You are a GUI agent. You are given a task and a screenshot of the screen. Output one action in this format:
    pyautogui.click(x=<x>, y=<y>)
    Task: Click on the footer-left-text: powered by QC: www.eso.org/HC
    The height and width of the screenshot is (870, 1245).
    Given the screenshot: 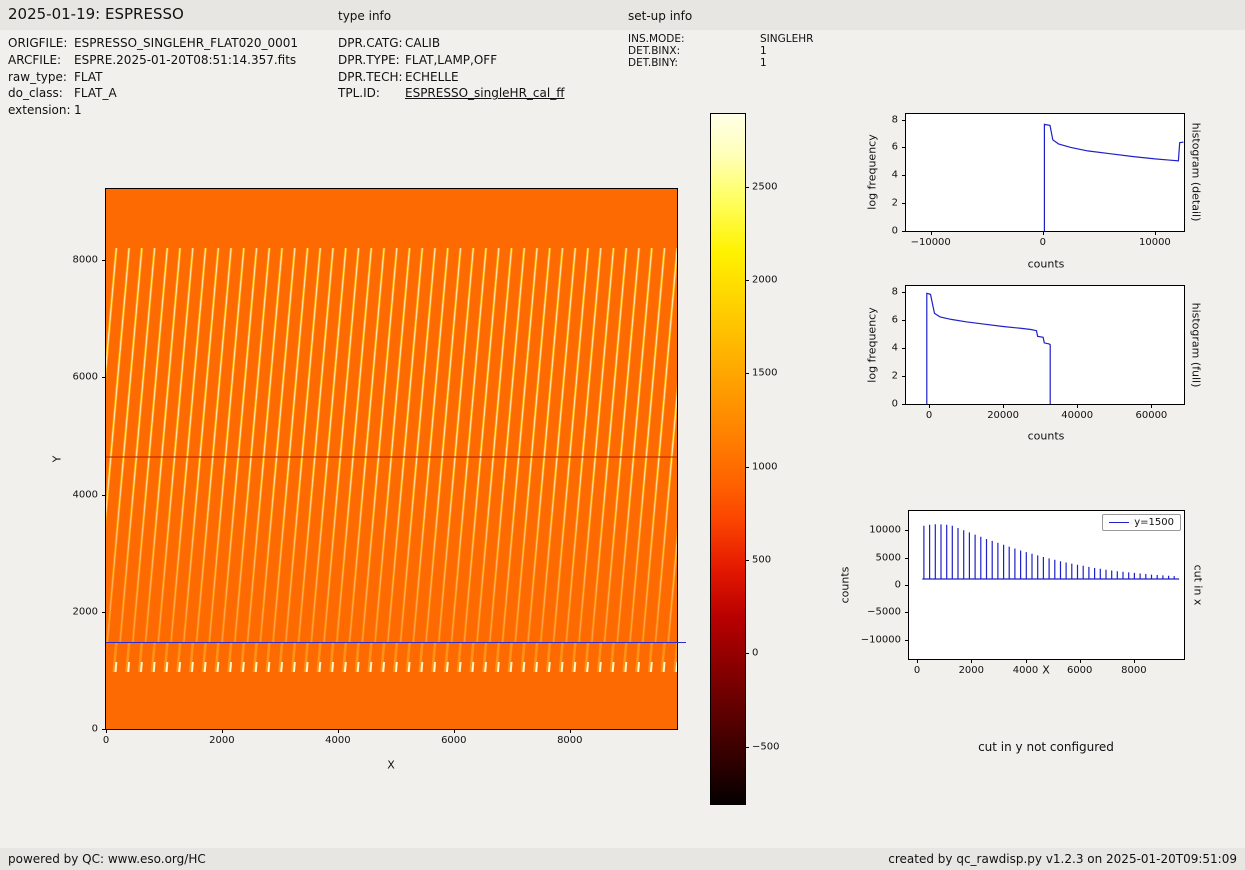 What is the action you would take?
    pyautogui.click(x=107, y=859)
    